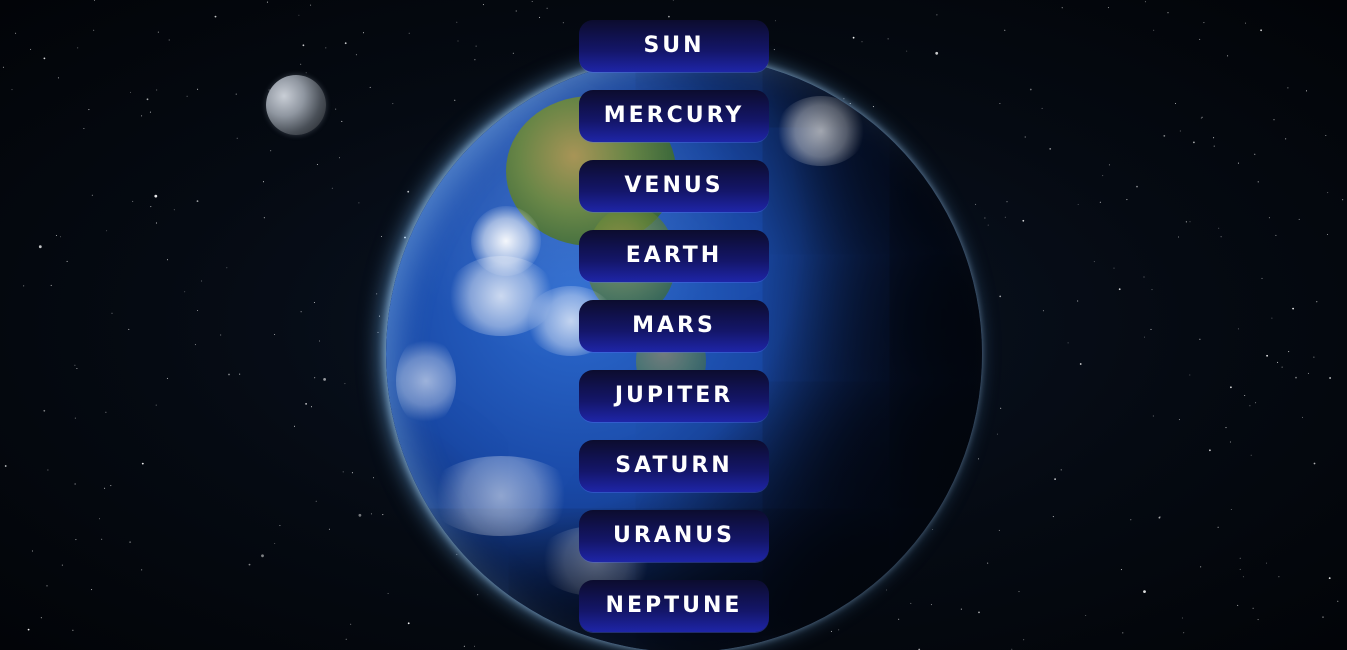 The height and width of the screenshot is (650, 1347). I want to click on earth-button: EARTH, so click(674, 256).